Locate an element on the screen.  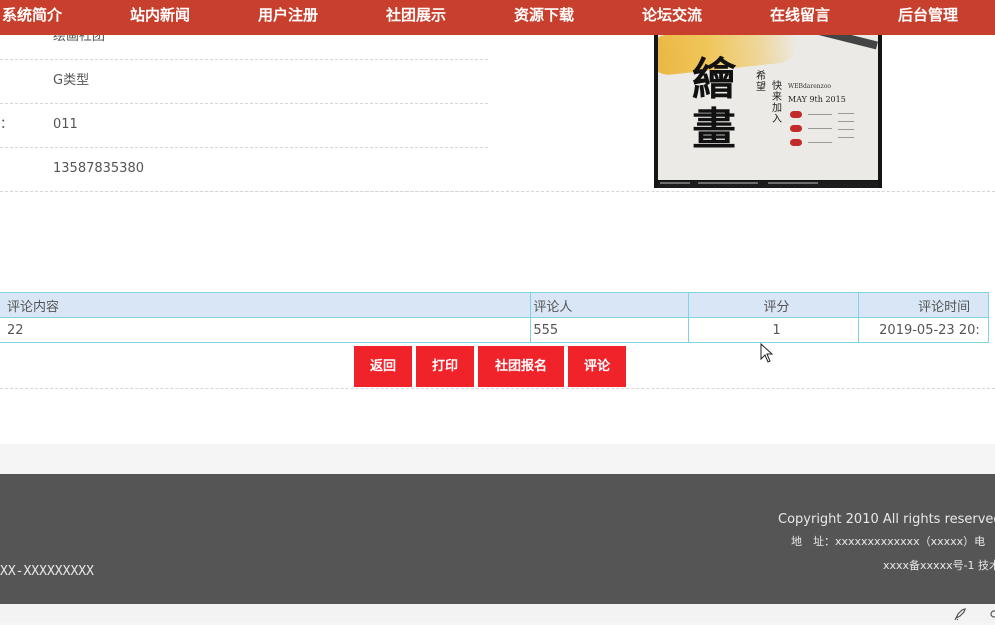
poster-small-text: WEBdarenzoo is located at coordinates (810, 86).